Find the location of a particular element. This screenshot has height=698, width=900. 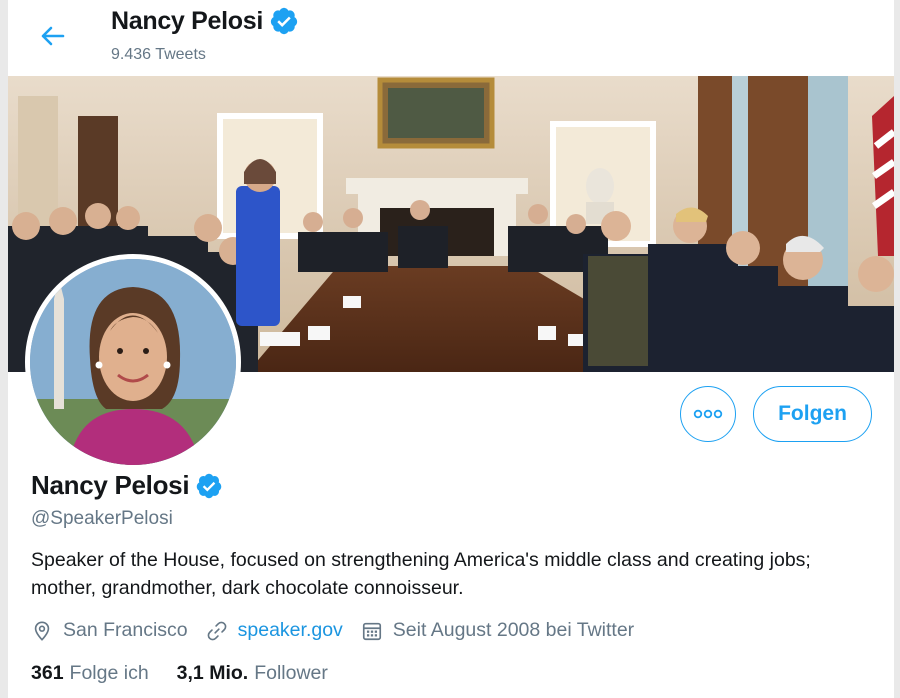

followers-stat: 3,1 Mio. Follower is located at coordinates (252, 673).